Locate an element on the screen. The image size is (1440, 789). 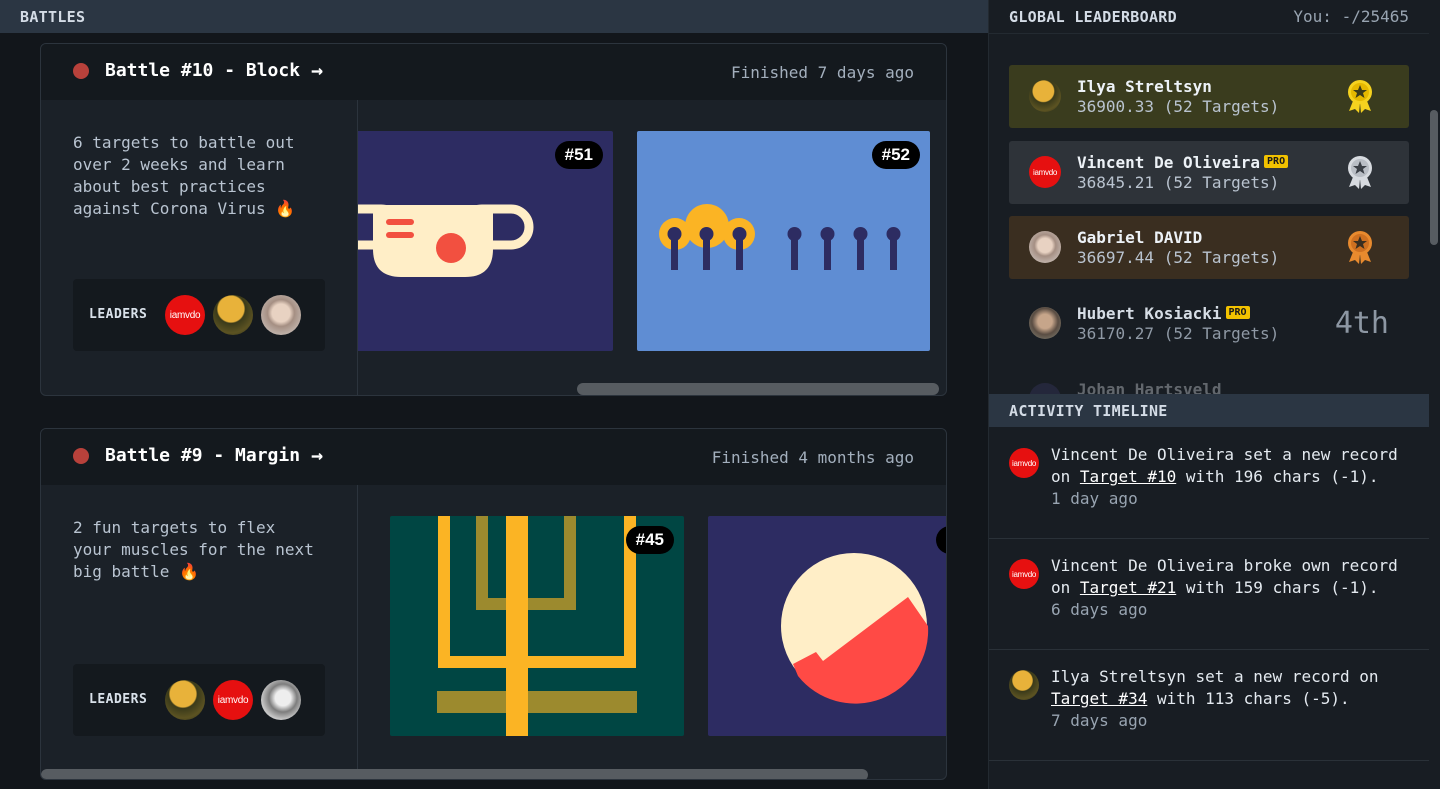
silver-medal-icon is located at coordinates (1360, 172).